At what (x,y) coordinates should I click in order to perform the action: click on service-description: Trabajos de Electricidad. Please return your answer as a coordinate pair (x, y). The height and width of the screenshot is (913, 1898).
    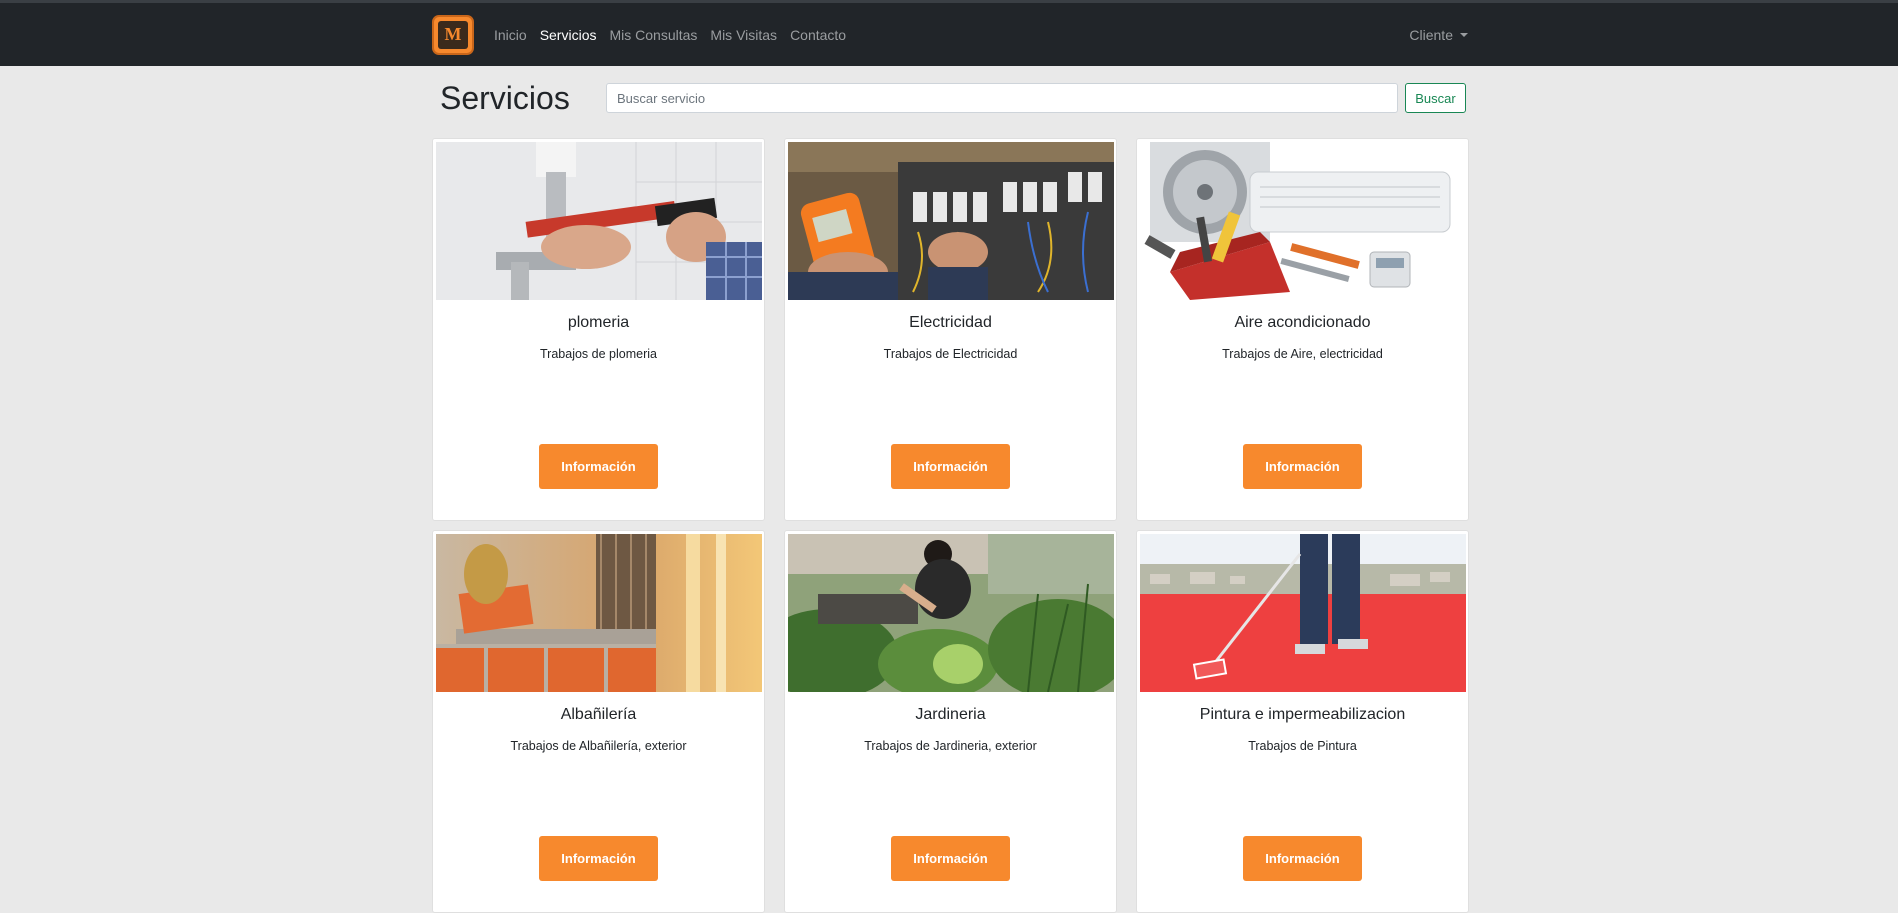
    Looking at the image, I should click on (950, 354).